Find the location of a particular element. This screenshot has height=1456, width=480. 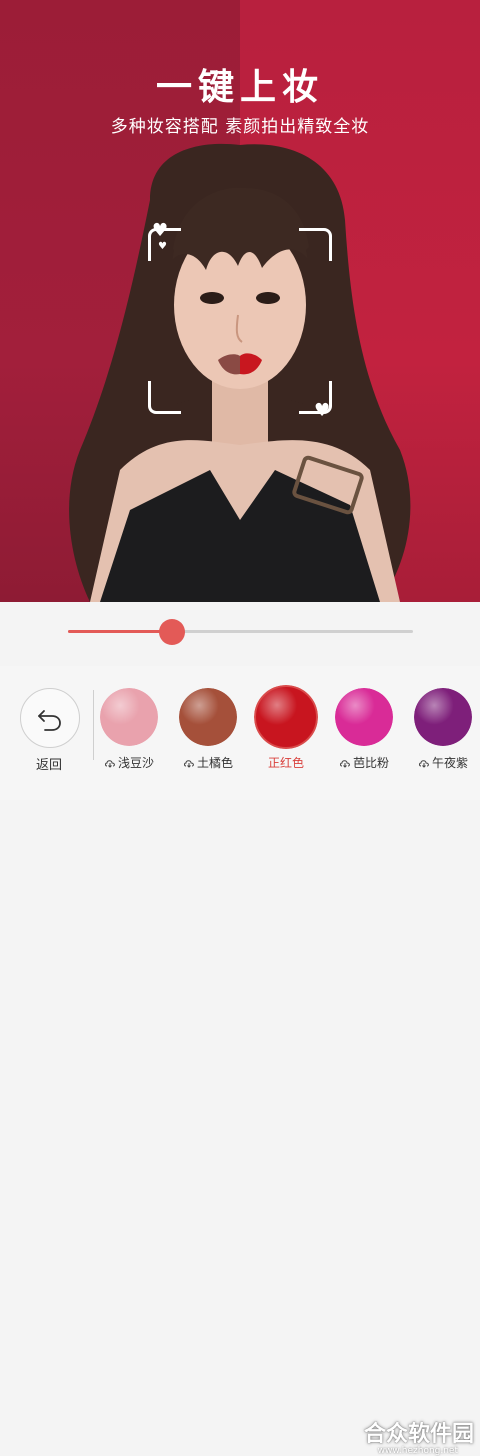

intensity-slider is located at coordinates (240, 632).